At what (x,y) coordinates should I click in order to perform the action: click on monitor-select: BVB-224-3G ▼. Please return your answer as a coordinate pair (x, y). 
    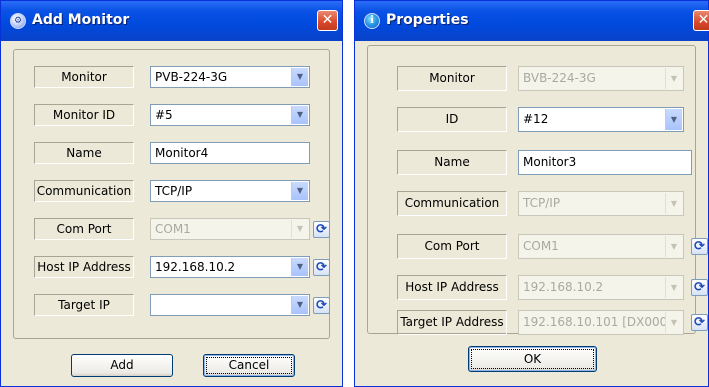
    Looking at the image, I should click on (601, 78).